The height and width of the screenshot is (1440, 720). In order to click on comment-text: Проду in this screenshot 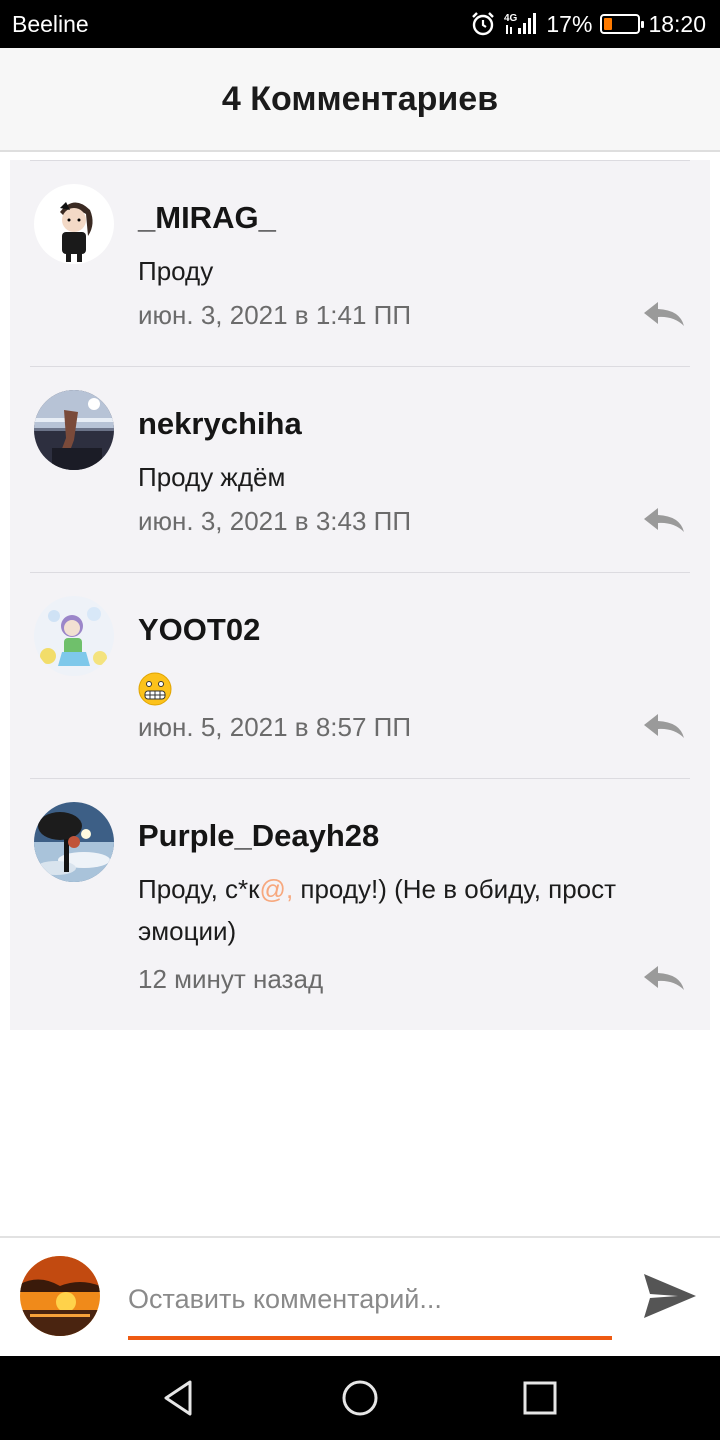, I will do `click(176, 271)`.